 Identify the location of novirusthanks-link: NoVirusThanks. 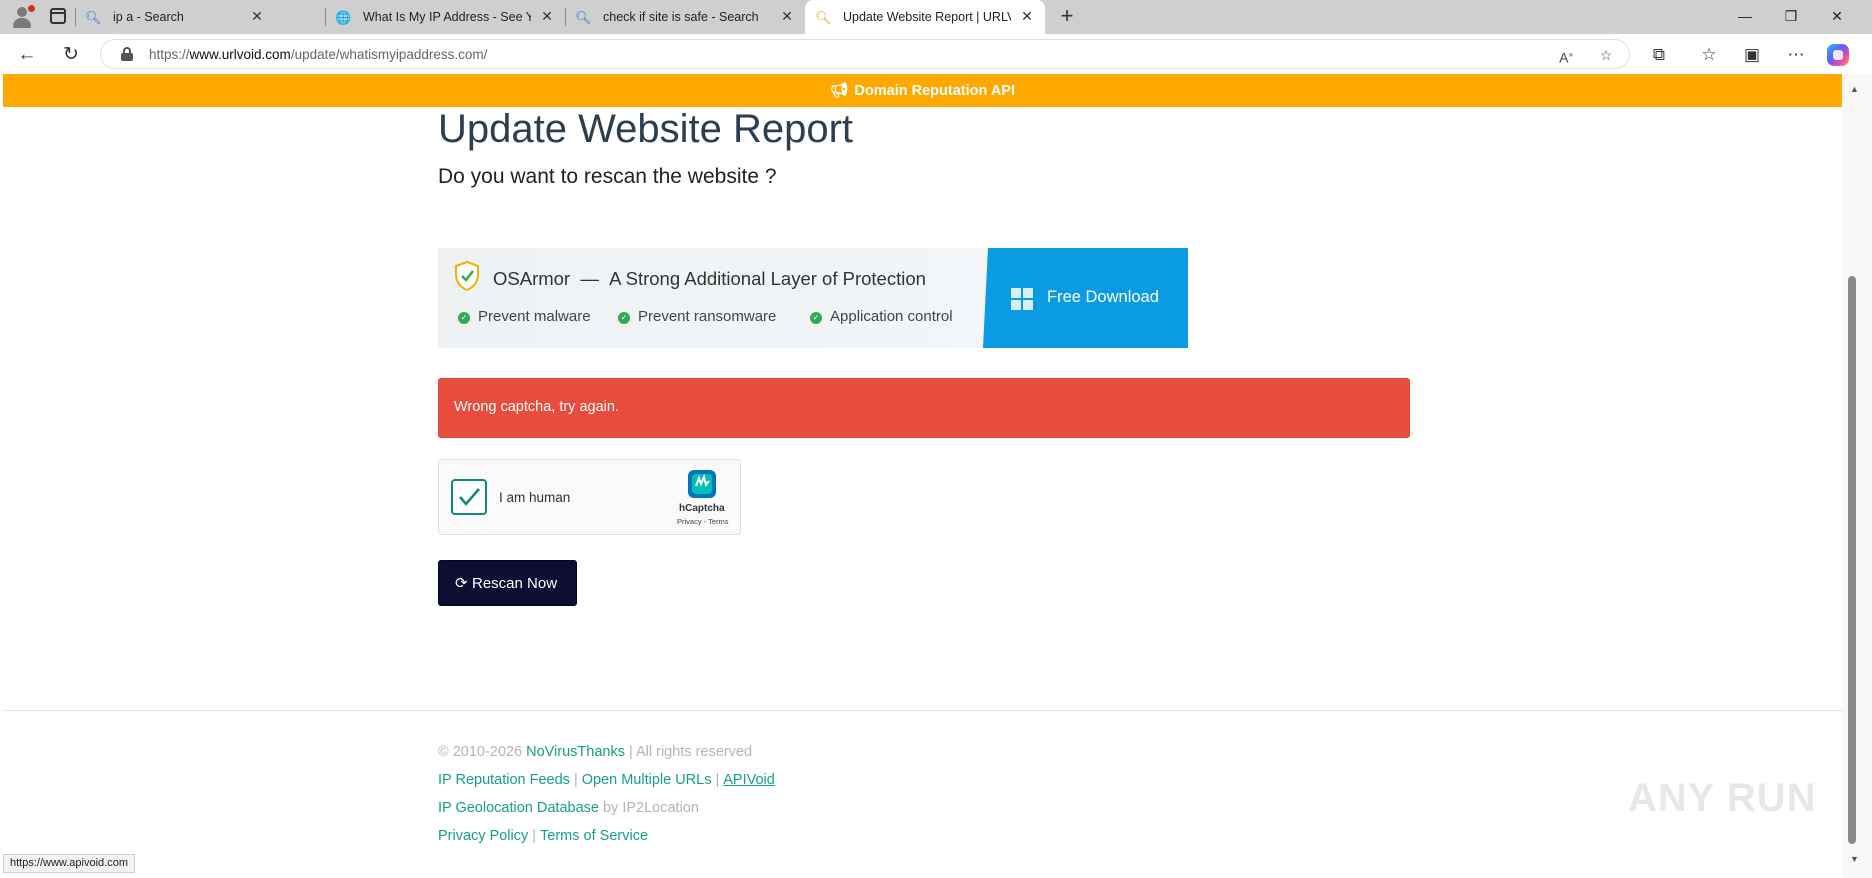
(575, 752).